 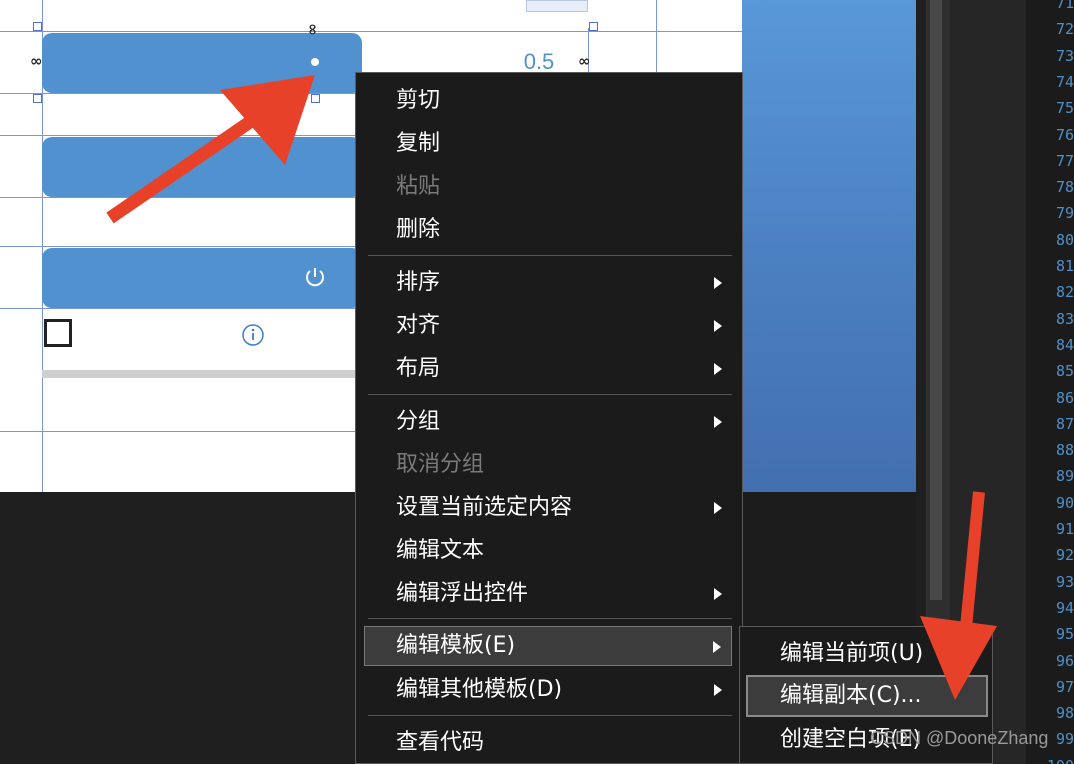 I want to click on watermark: CSDN @DooneZhang, so click(x=959, y=738).